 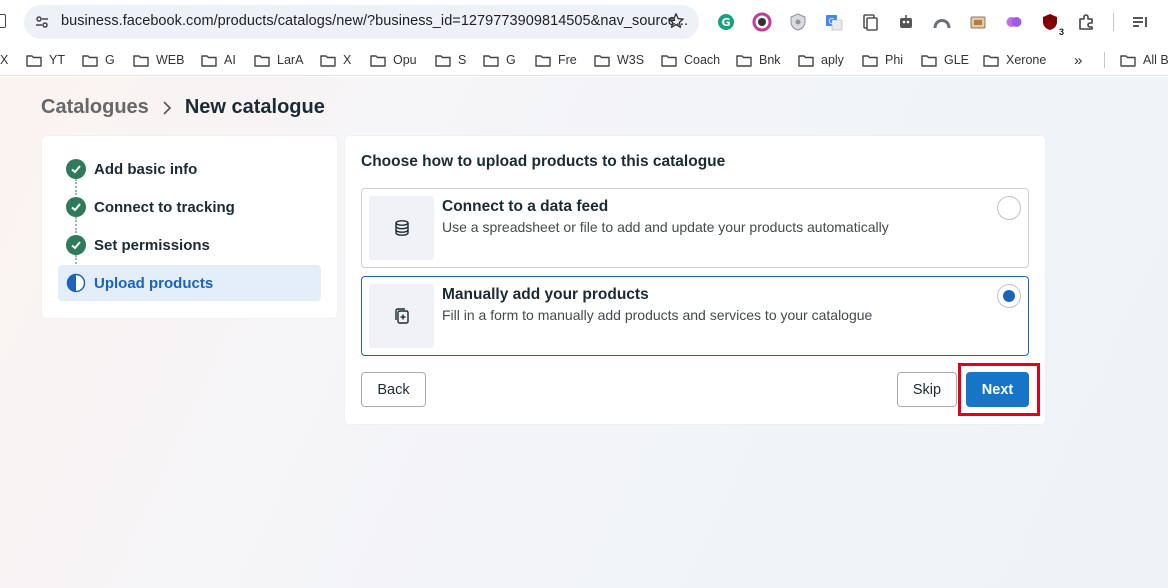 I want to click on robot-icon, so click(x=906, y=22).